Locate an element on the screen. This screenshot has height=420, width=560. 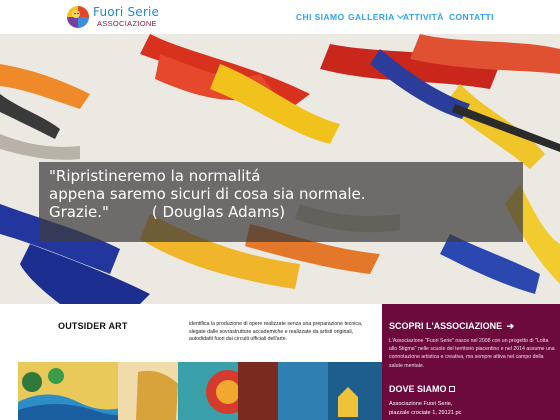
nav-galleria: GALLERIA is located at coordinates (376, 16).